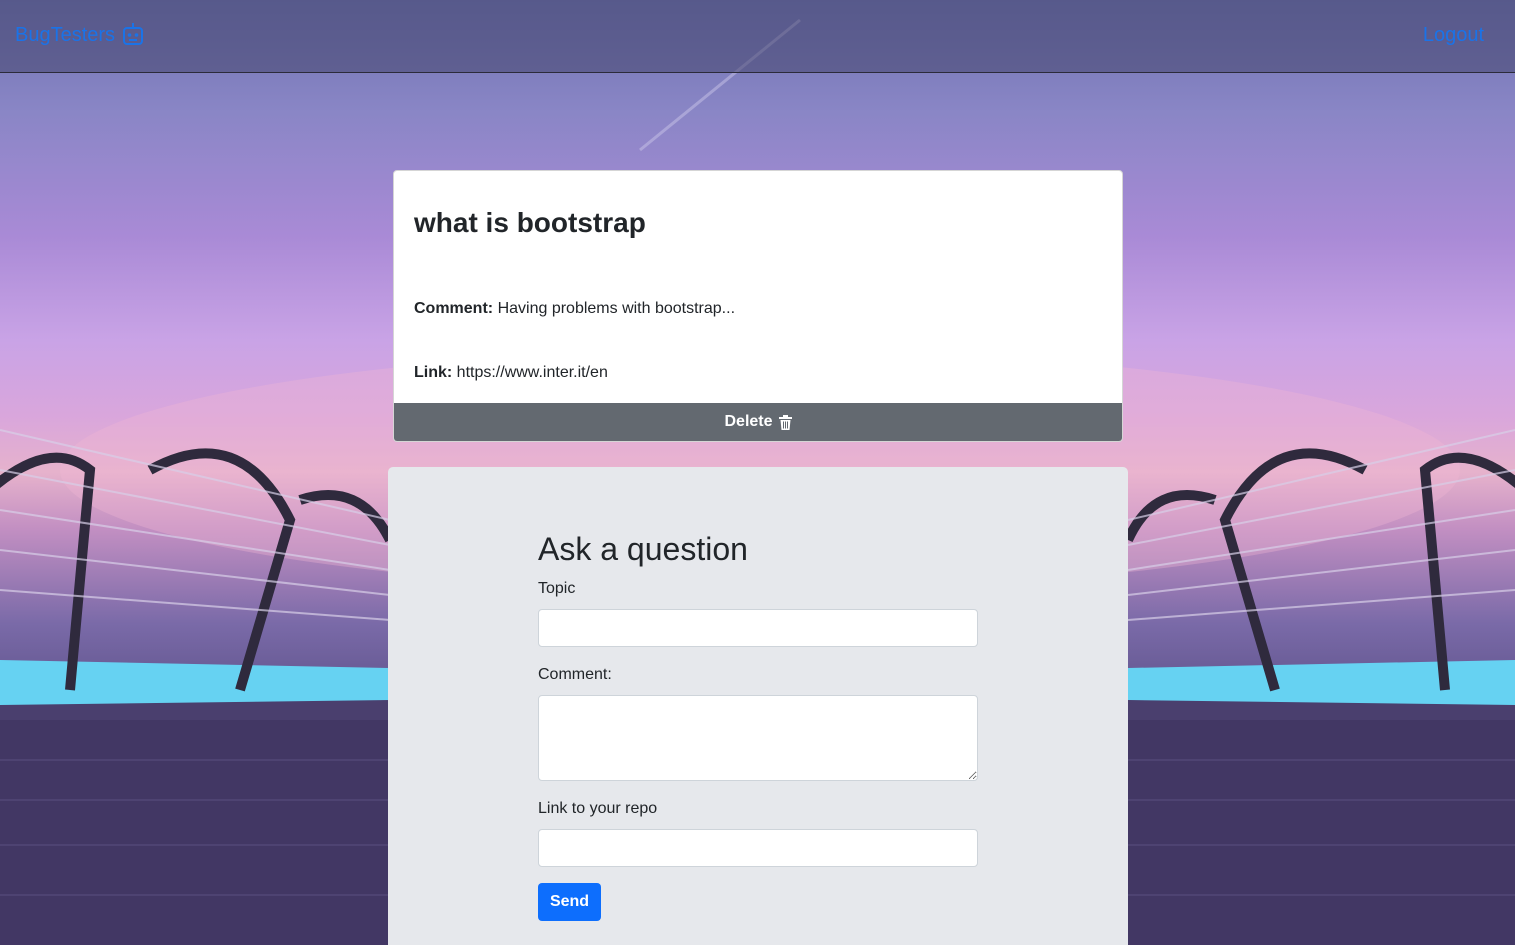 This screenshot has width=1515, height=945. I want to click on delete-button: Delete, so click(758, 422).